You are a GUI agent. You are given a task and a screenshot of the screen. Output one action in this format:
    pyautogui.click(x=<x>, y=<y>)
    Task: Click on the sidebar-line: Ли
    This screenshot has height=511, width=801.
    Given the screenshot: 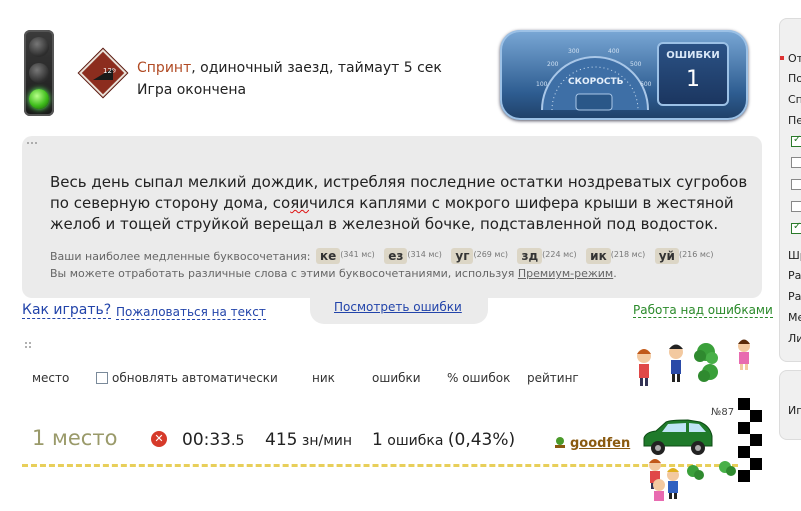 What is the action you would take?
    pyautogui.click(x=794, y=338)
    